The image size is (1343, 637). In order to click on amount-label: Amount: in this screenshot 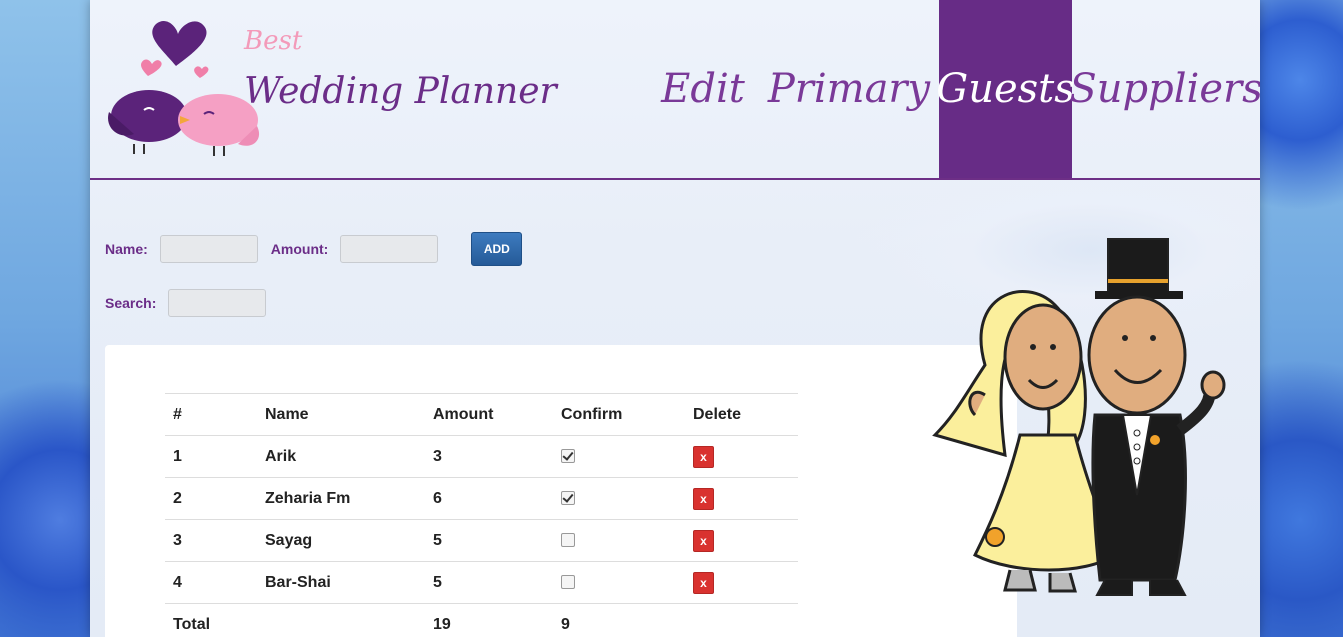, I will do `click(299, 249)`.